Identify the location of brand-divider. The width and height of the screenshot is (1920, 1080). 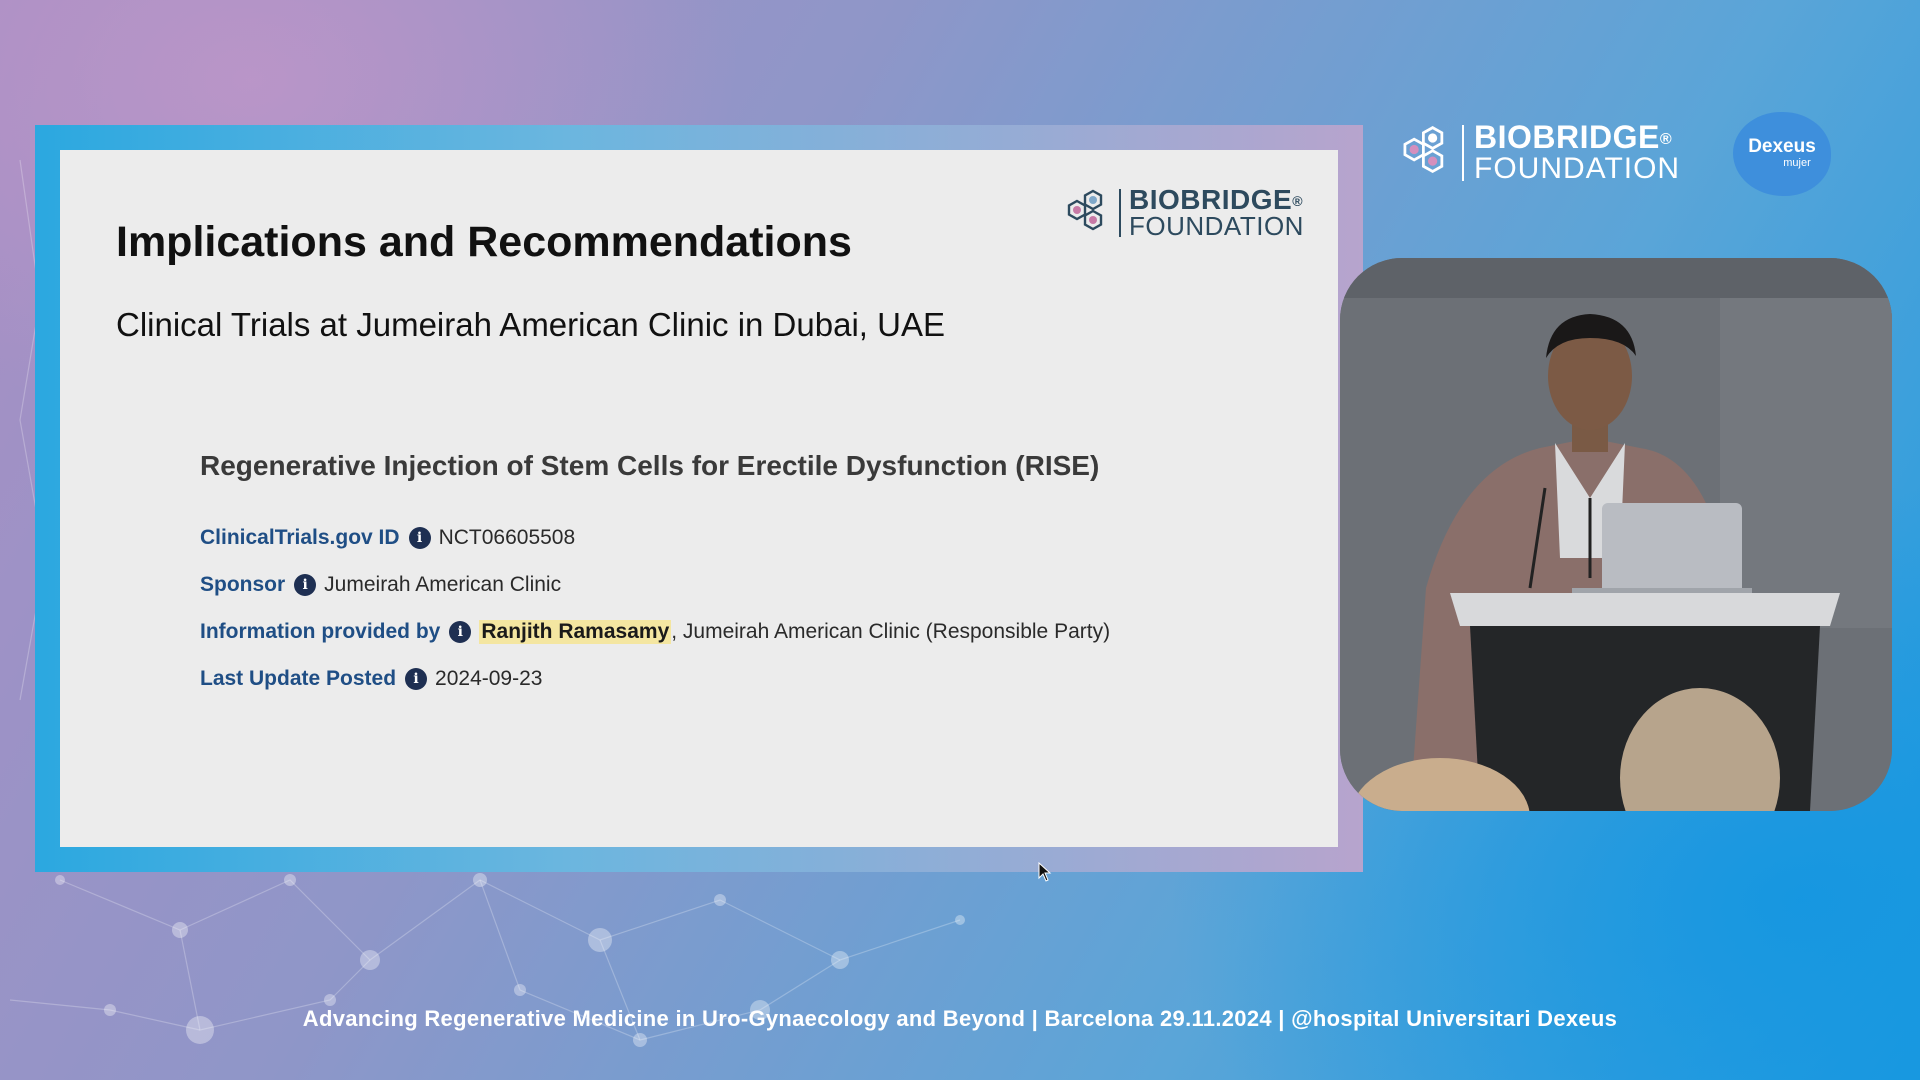
(1463, 153).